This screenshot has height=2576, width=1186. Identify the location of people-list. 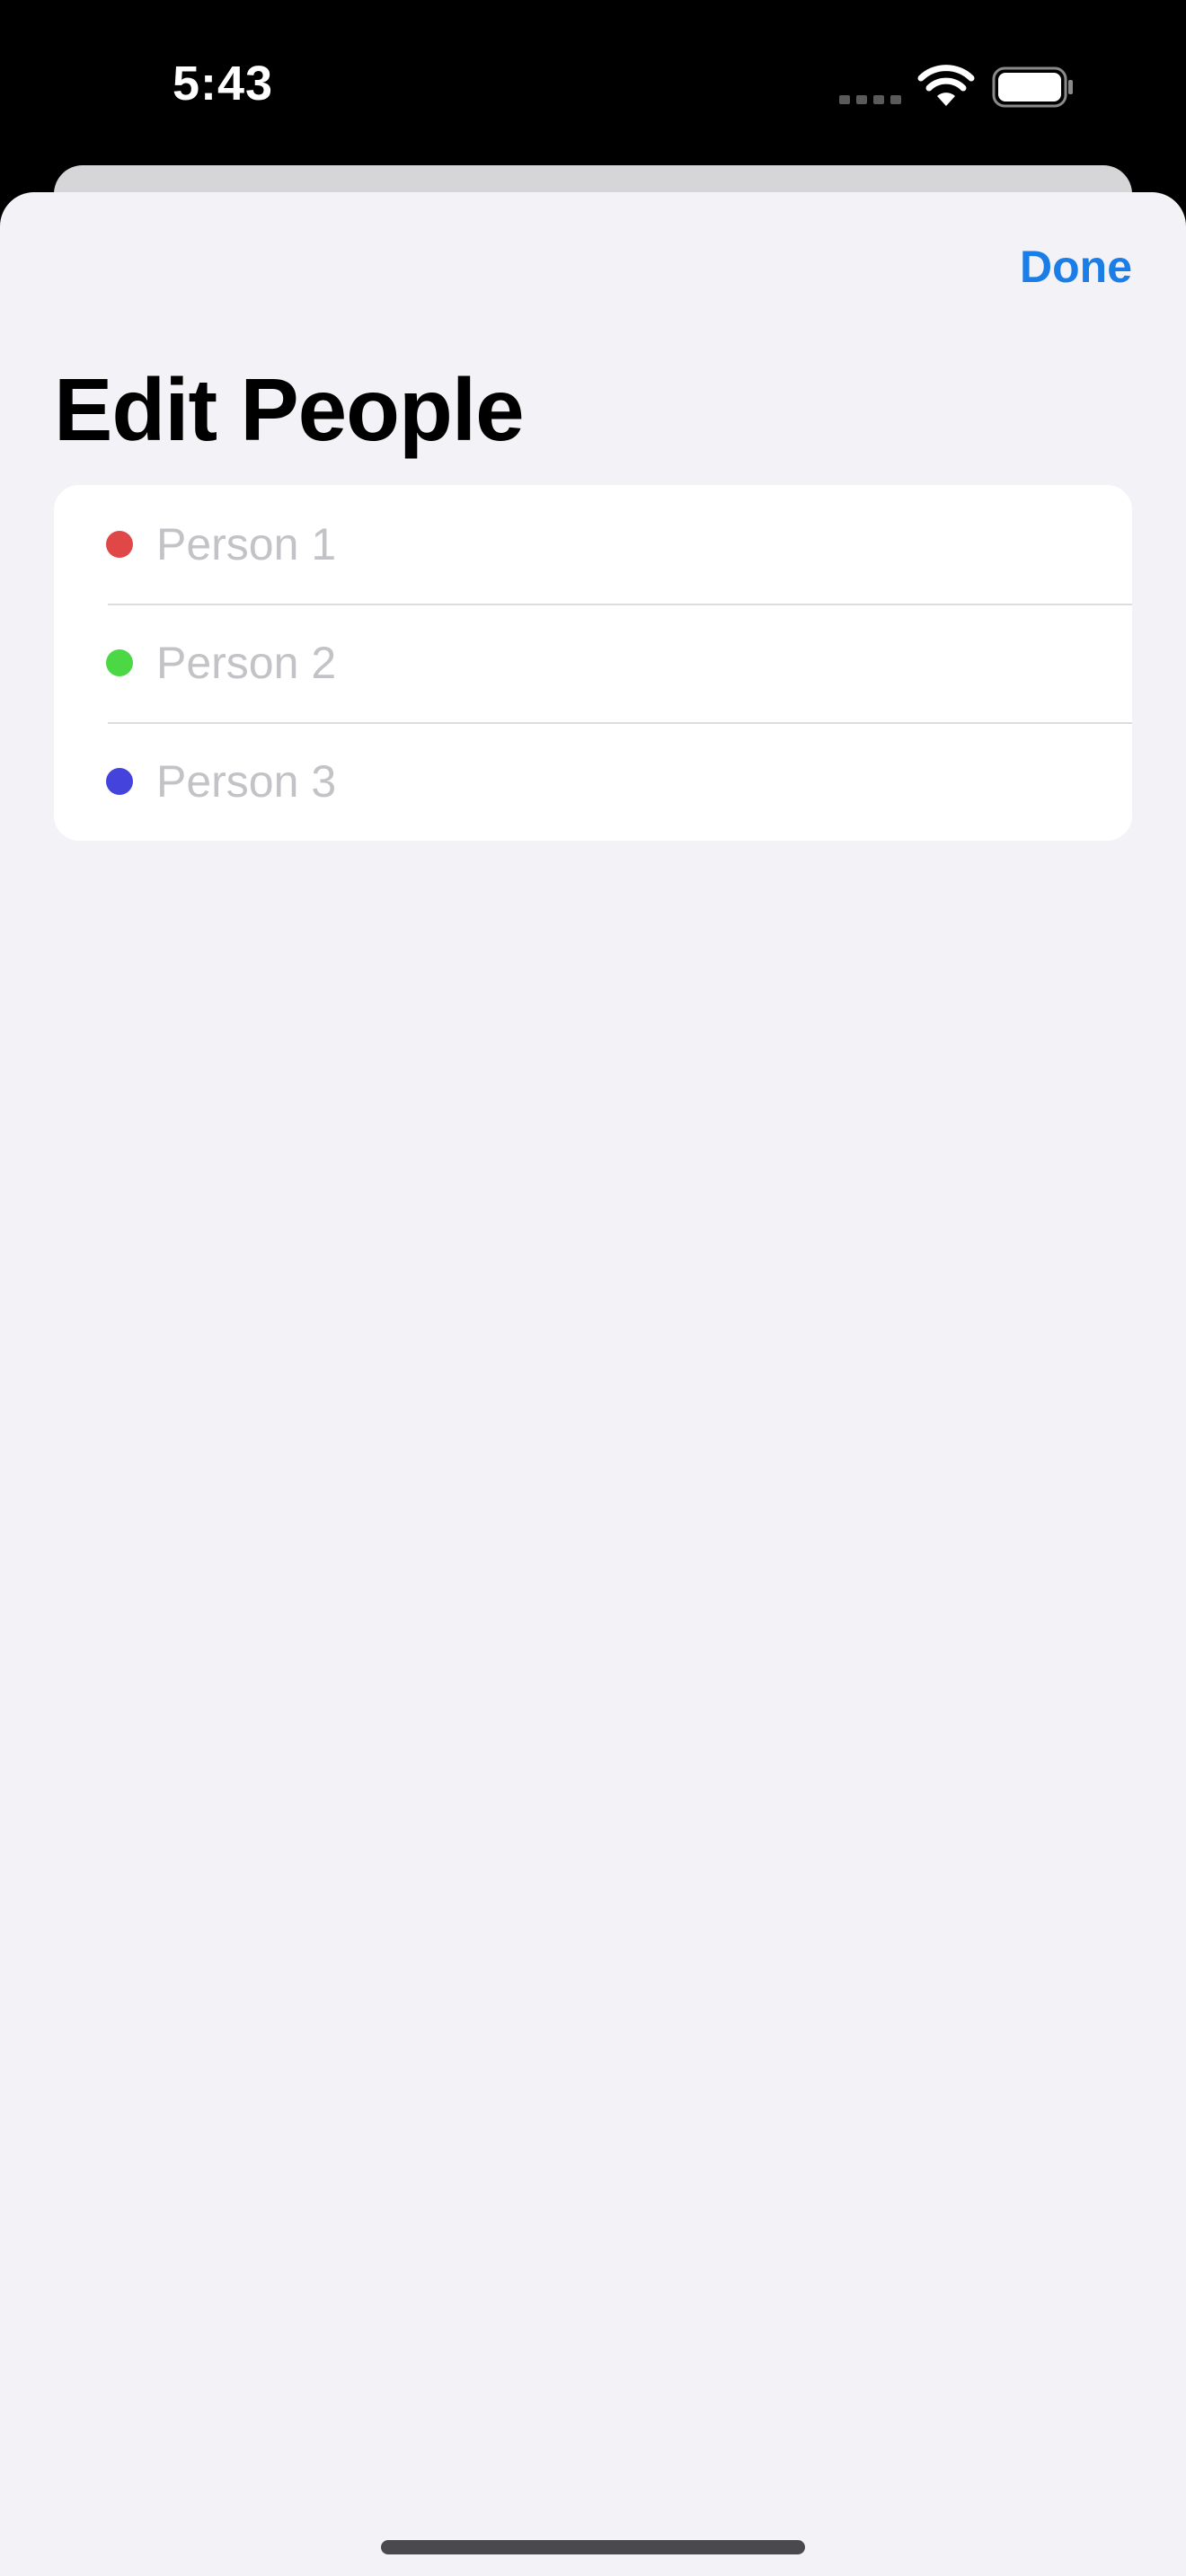
(593, 663).